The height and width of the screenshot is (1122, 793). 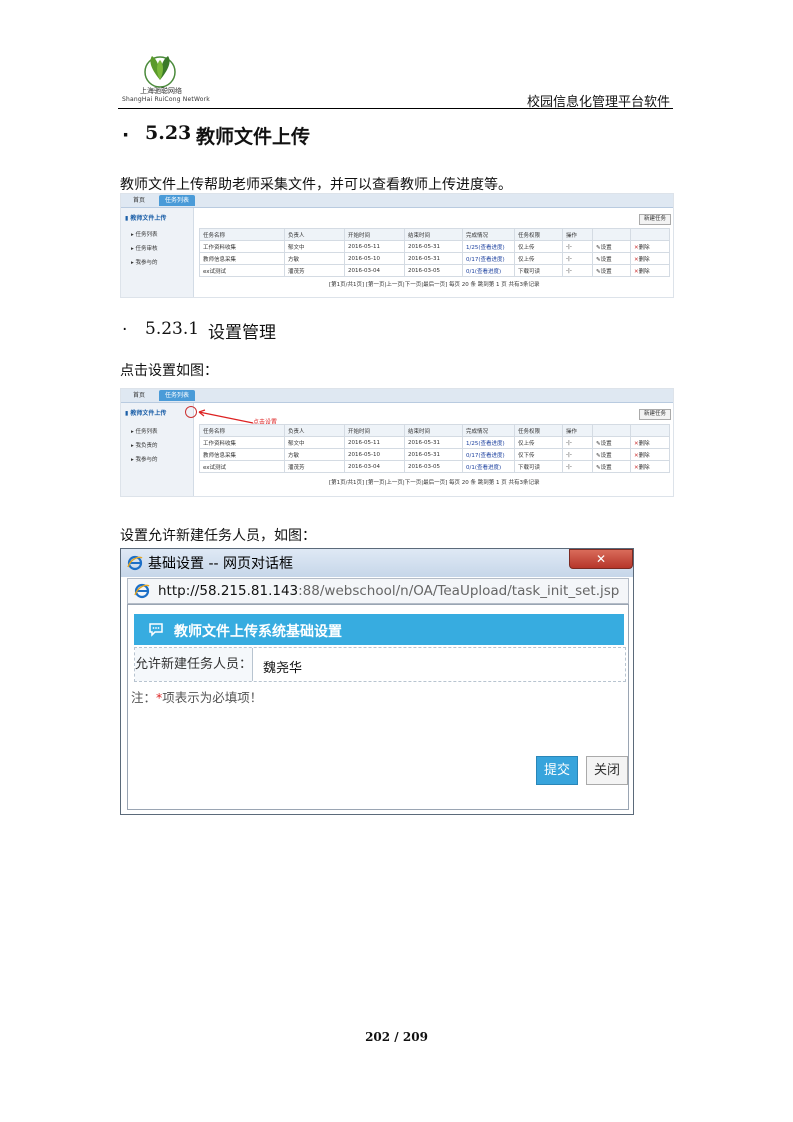 I want to click on page-number: 202 / 209, so click(x=396, y=1037).